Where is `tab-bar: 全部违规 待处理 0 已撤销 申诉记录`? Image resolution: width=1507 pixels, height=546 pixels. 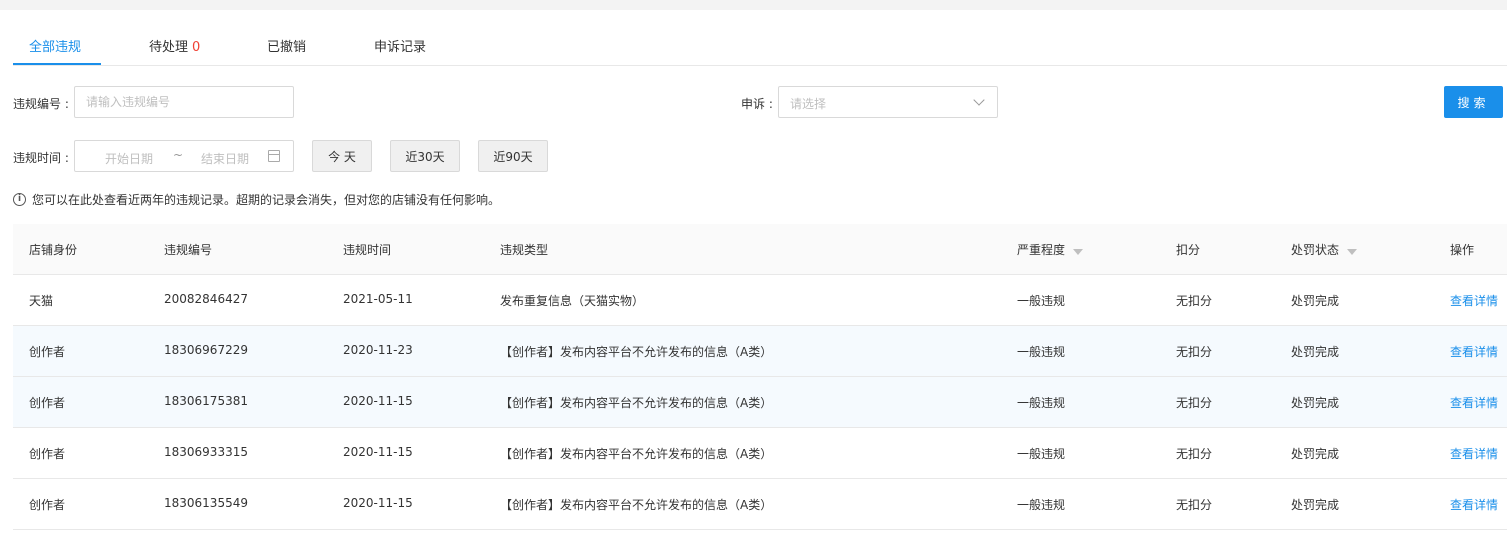
tab-bar: 全部违规 待处理 0 已撤销 申诉记录 is located at coordinates (760, 38).